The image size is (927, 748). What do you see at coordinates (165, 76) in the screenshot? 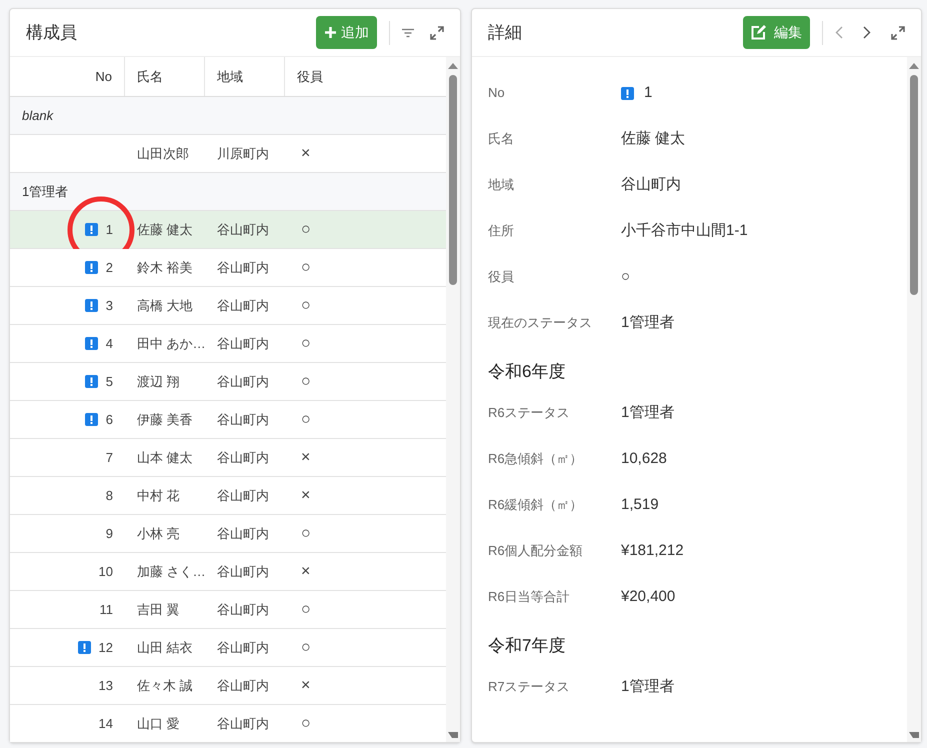
I see `column-header: 氏名` at bounding box center [165, 76].